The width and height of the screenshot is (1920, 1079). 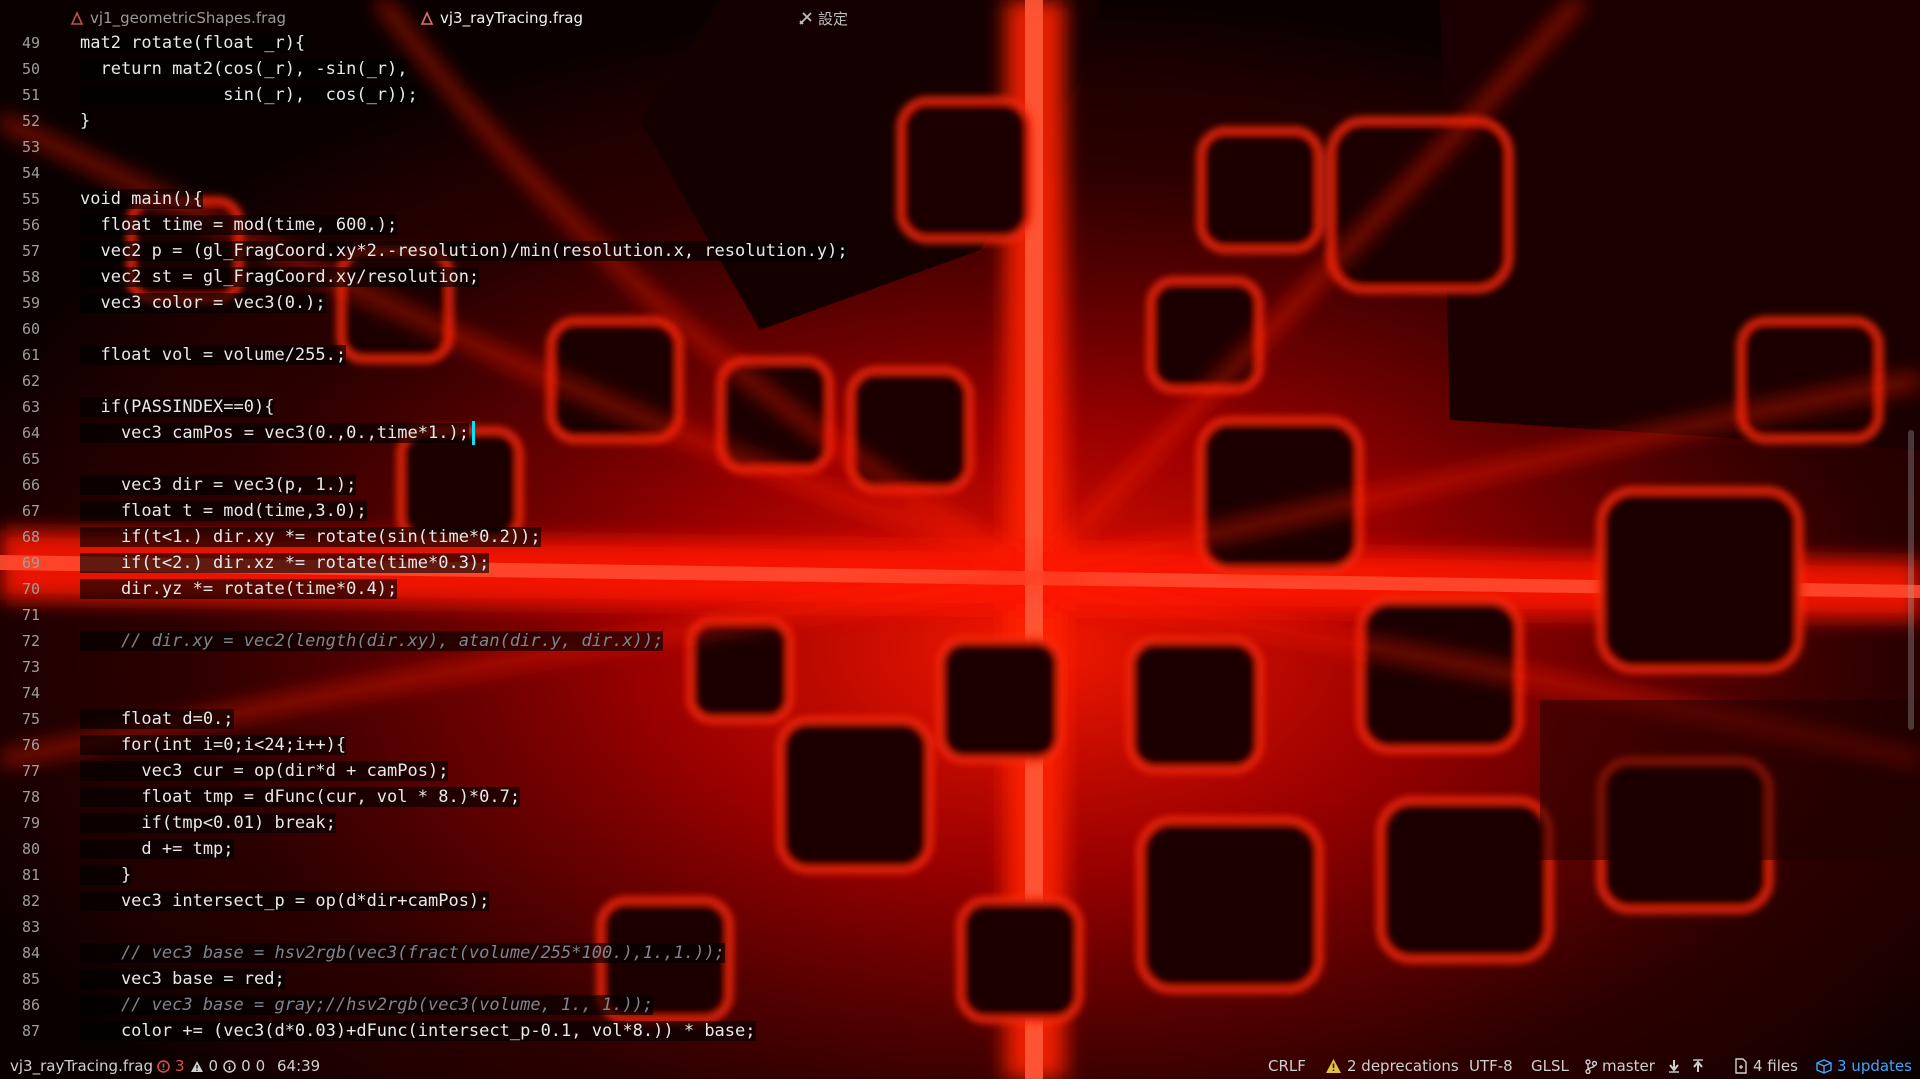 I want to click on line-number: 75, so click(x=30, y=719).